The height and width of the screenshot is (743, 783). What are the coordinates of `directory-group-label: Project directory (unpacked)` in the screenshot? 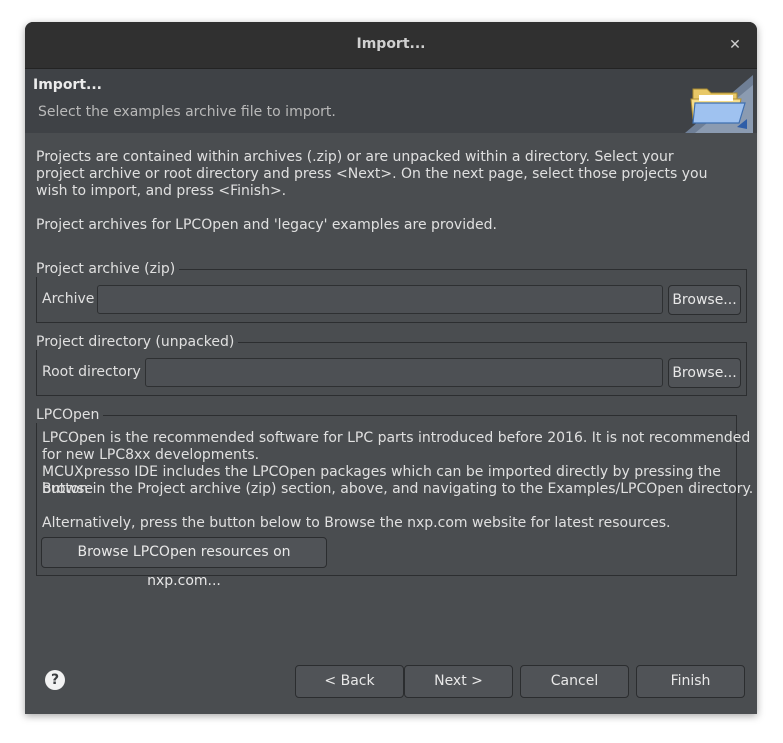 It's located at (137, 342).